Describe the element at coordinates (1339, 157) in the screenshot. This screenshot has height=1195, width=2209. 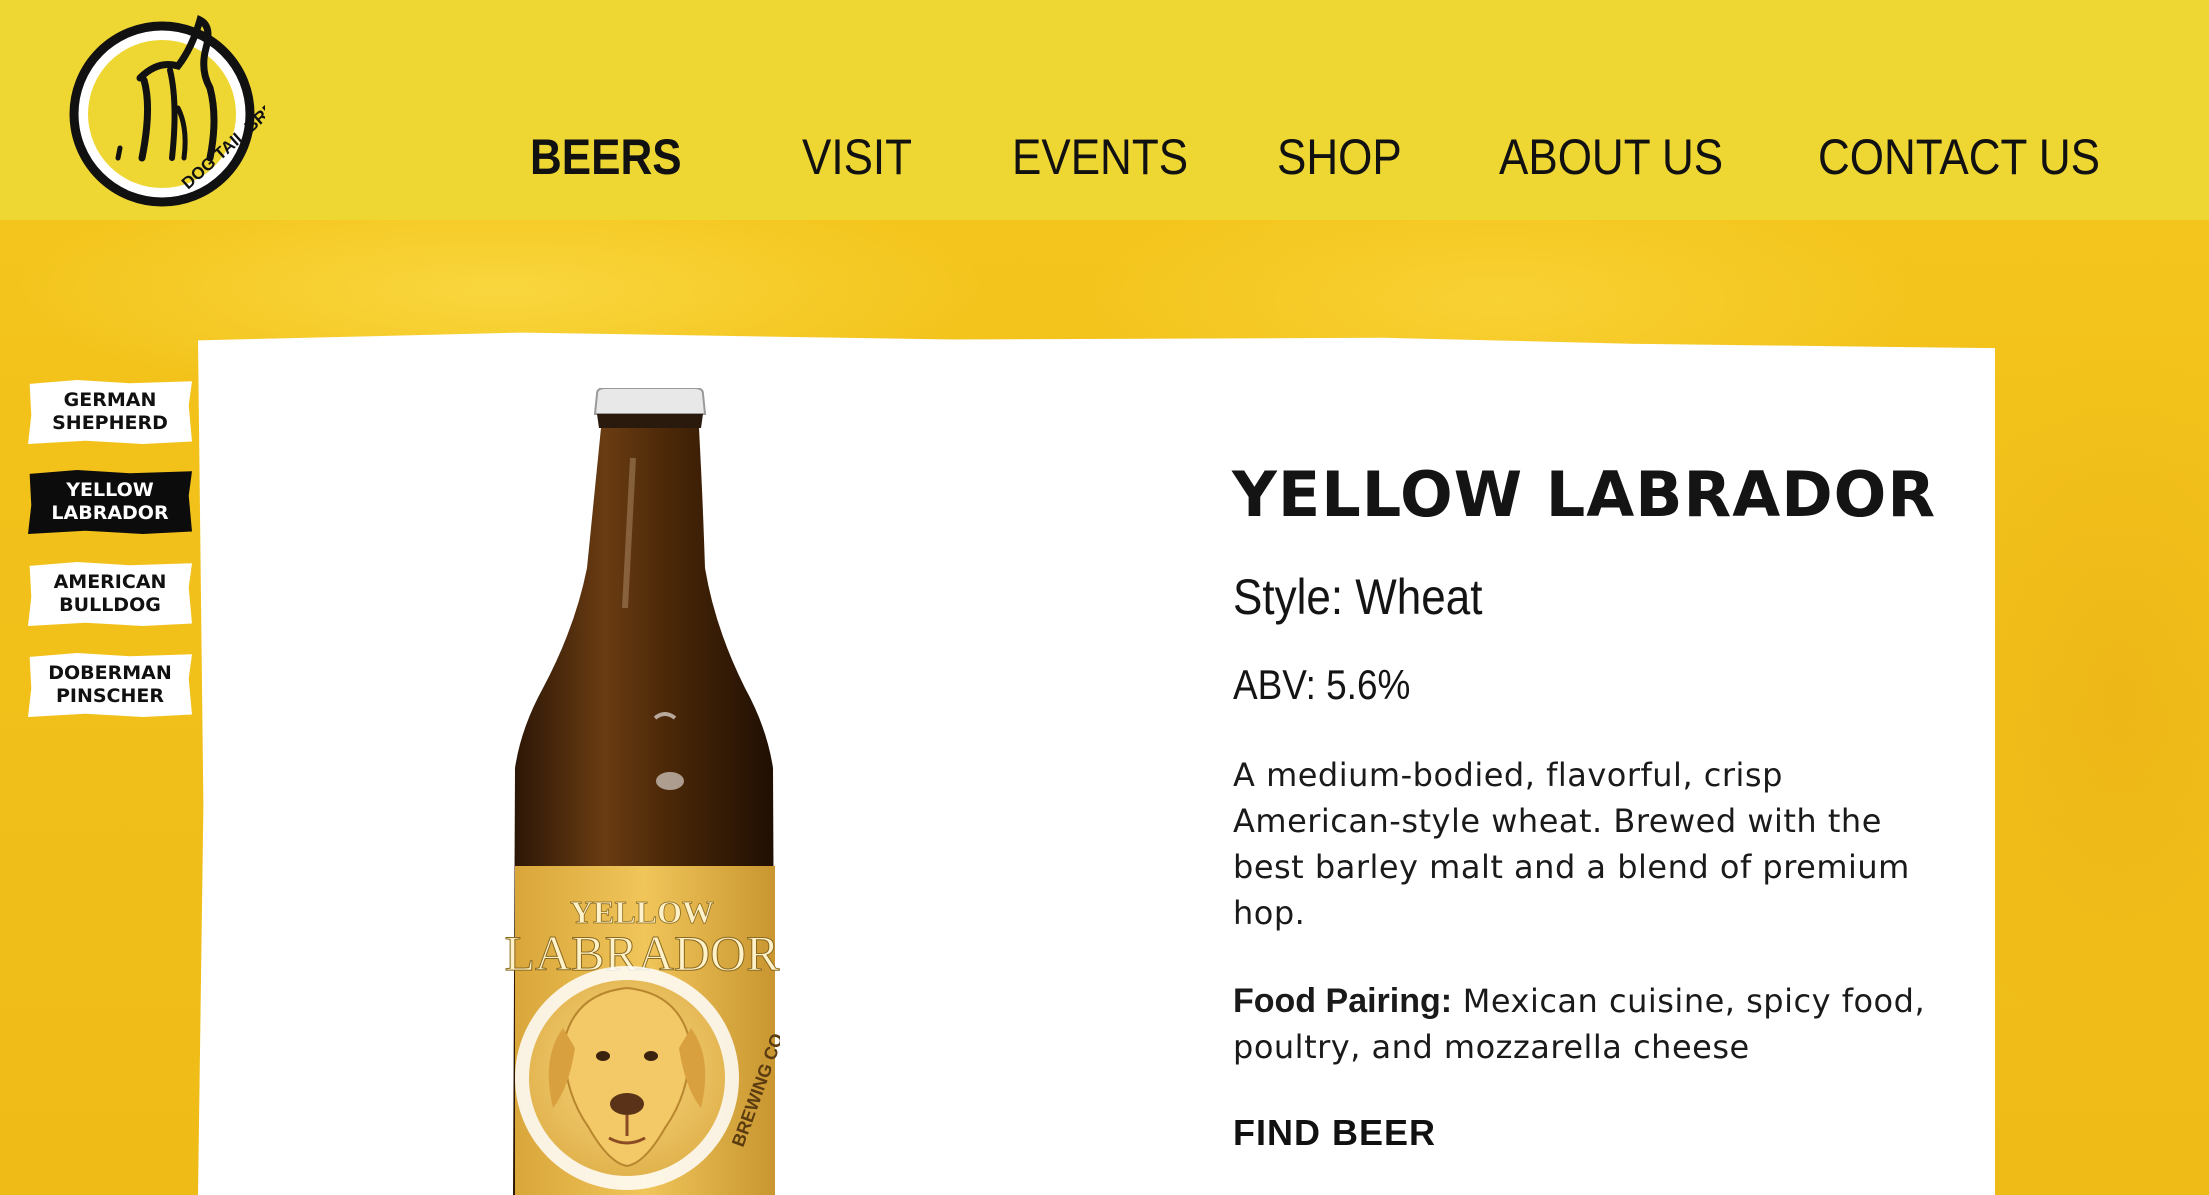
I see `nav-shop: SHOP` at that location.